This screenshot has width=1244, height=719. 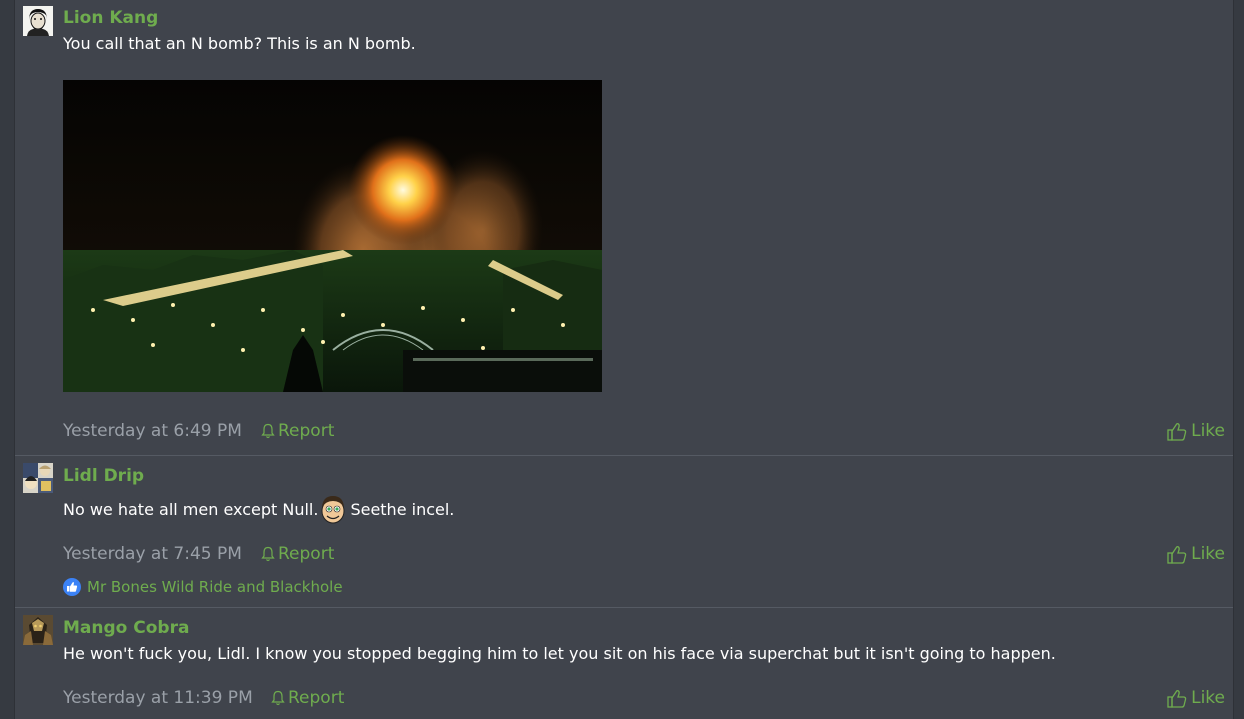 I want to click on post-author: Lidl Drip, so click(x=103, y=476).